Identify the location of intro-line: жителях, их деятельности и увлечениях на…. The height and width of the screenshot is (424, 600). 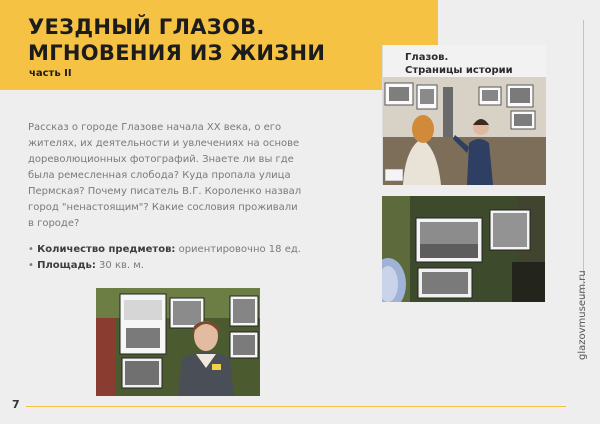
(164, 143).